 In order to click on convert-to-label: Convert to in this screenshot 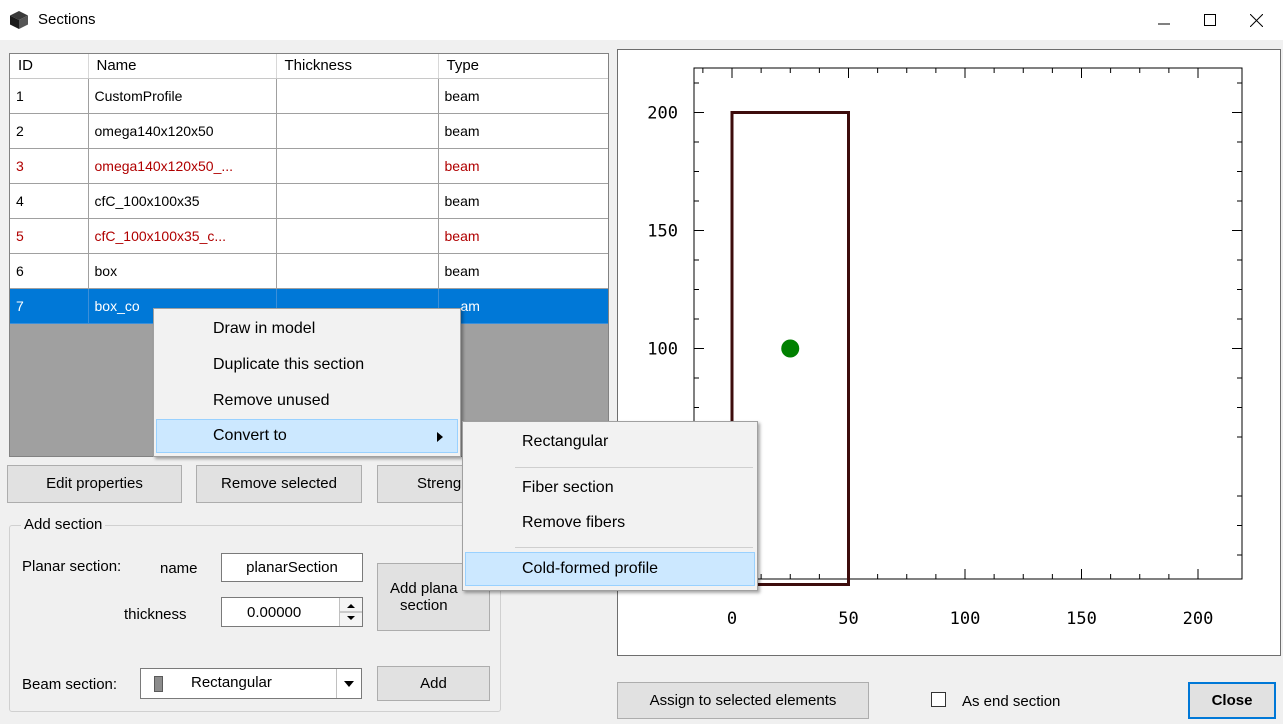, I will do `click(250, 435)`.